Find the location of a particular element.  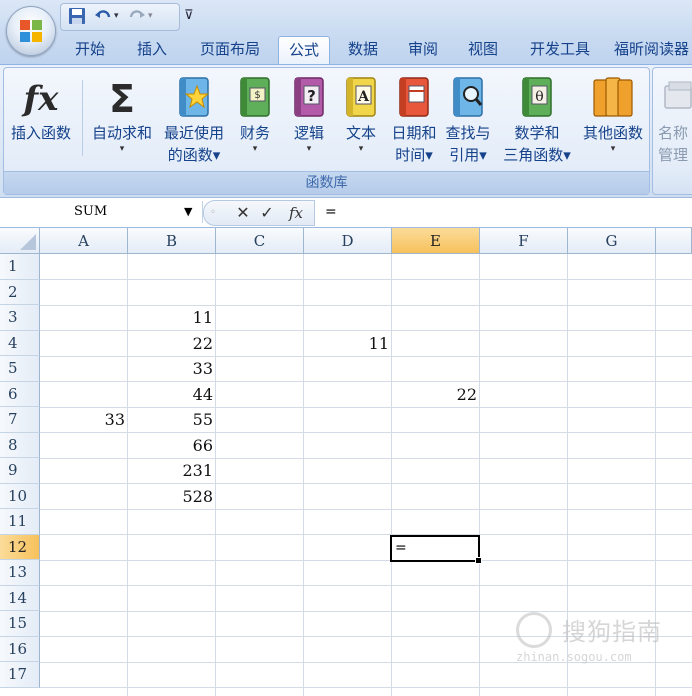

insert-function-fx-button: fx is located at coordinates (296, 213).